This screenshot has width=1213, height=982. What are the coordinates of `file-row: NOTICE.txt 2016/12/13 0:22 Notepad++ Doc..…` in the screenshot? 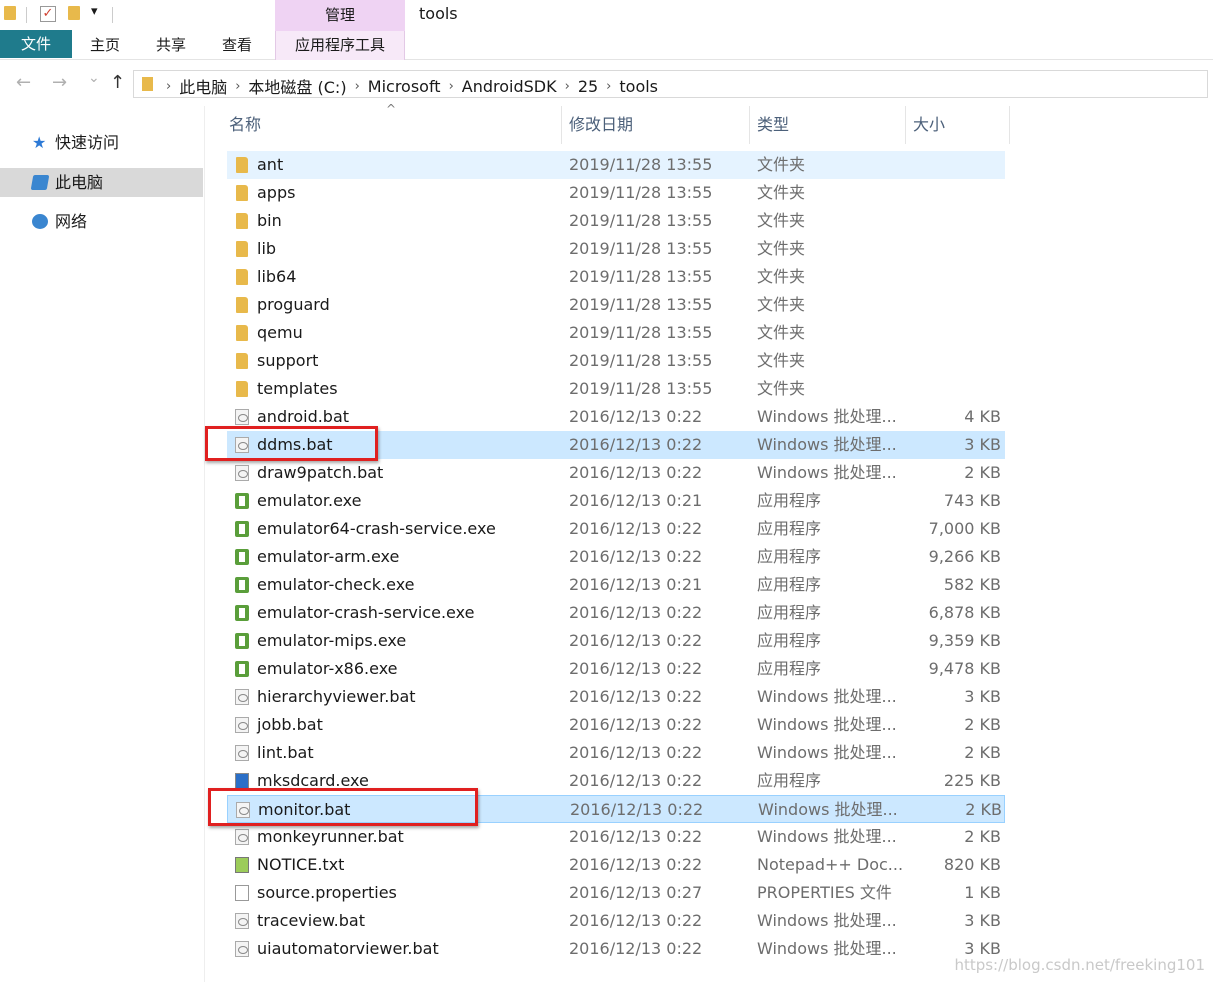 It's located at (616, 865).